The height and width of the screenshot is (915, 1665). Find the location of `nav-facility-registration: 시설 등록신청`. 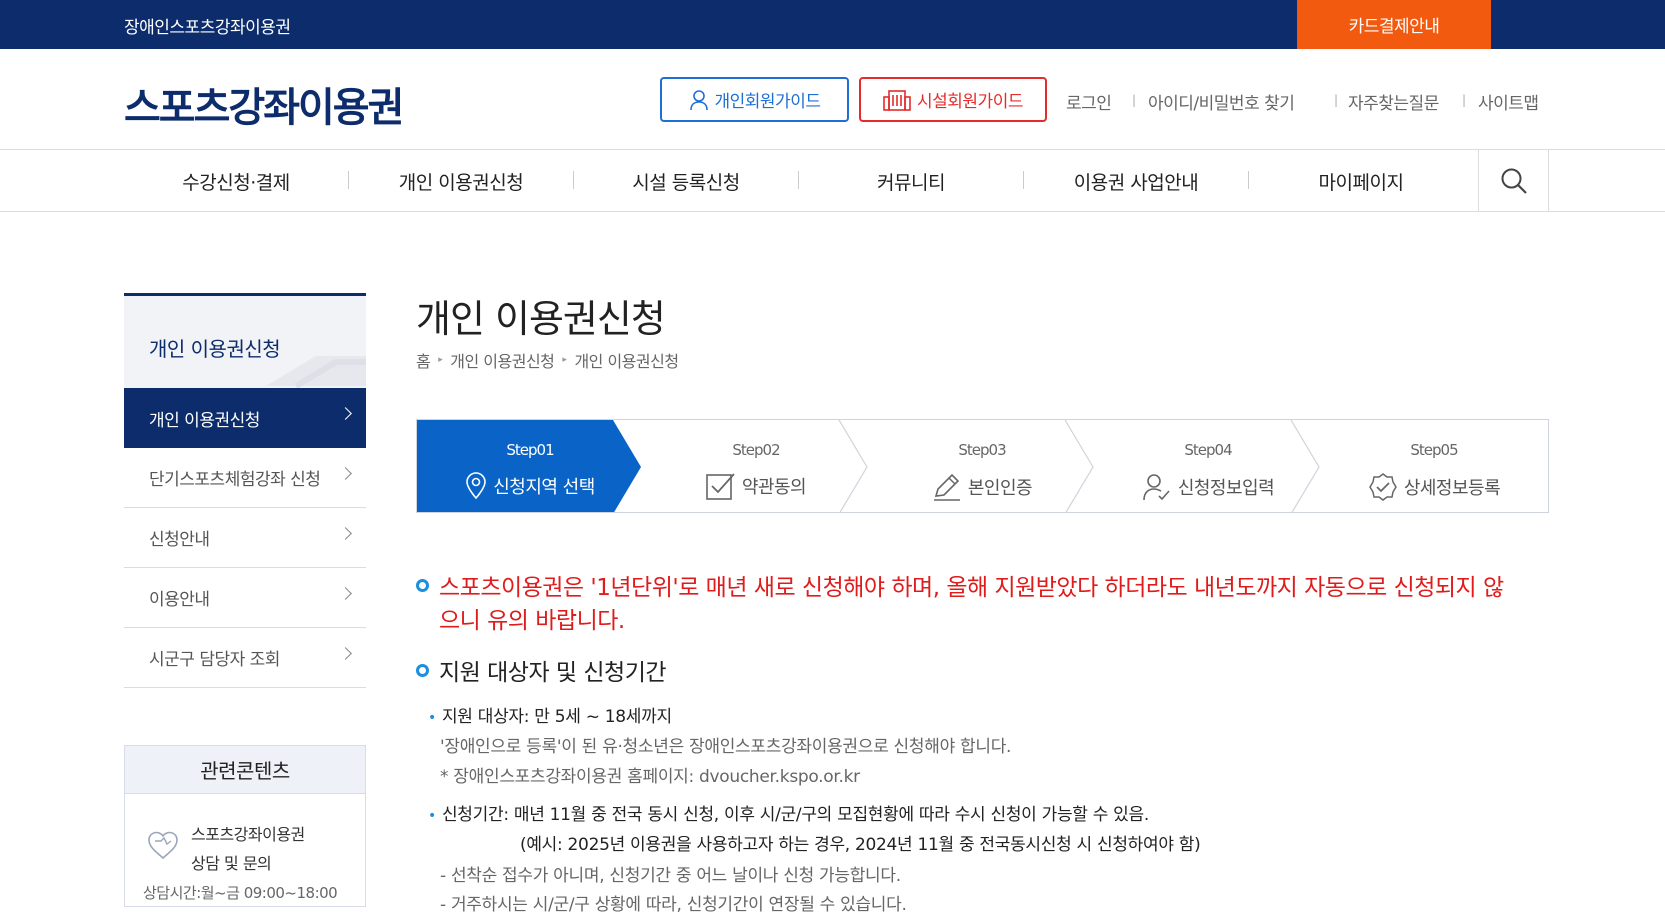

nav-facility-registration: 시설 등록신청 is located at coordinates (686, 181).